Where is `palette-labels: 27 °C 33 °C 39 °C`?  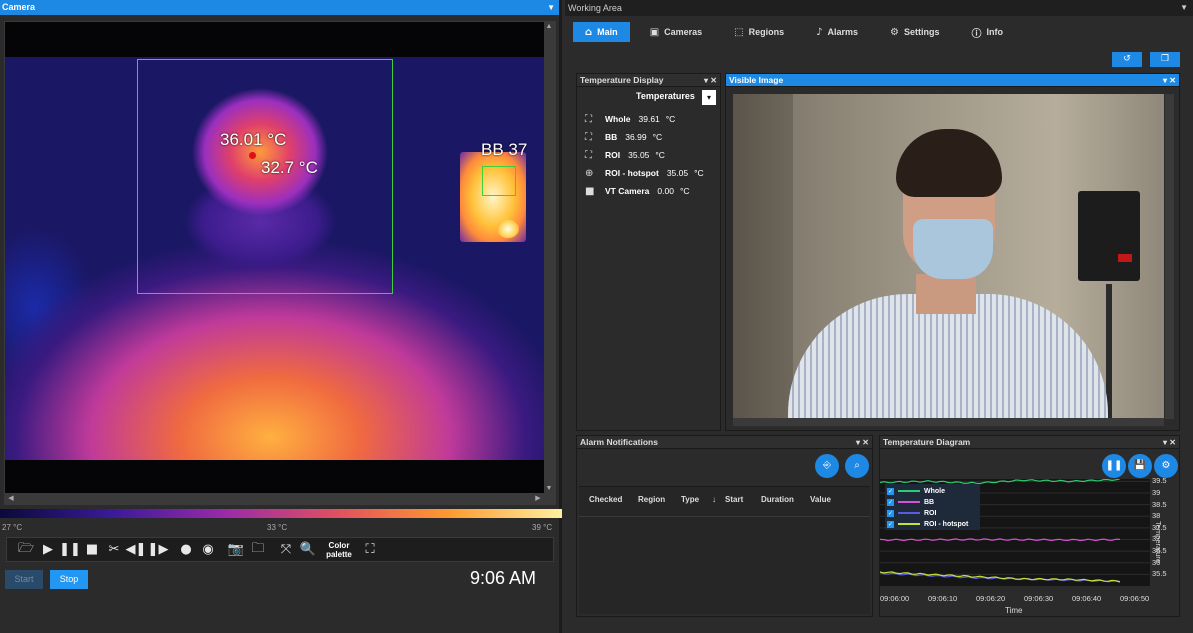
palette-labels: 27 °C 33 °C 39 °C is located at coordinates (281, 529).